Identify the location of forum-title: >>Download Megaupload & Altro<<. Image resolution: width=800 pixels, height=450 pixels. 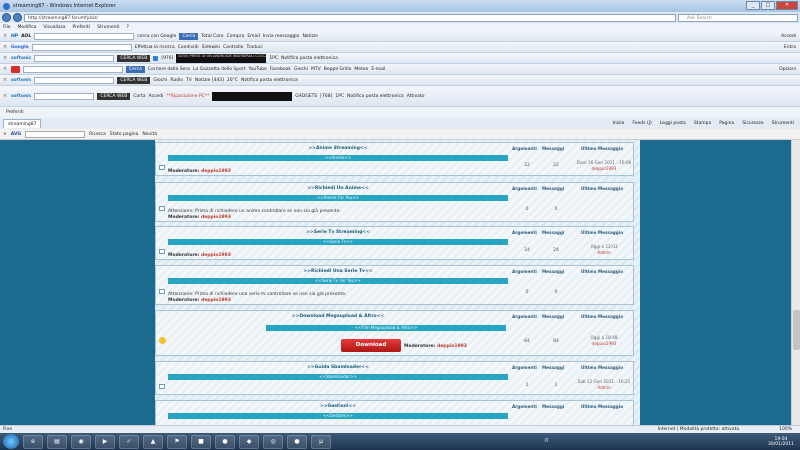
(338, 316).